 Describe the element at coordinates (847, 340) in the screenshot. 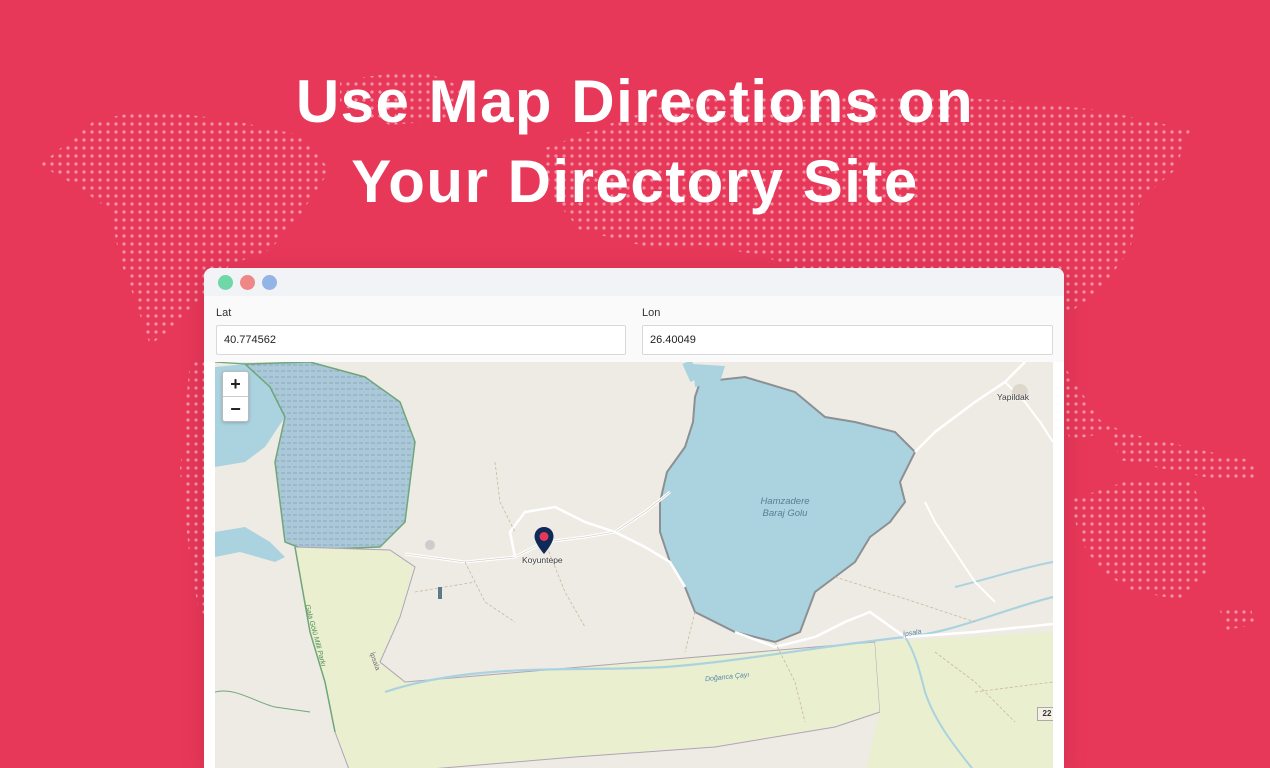

I see `lon-input` at that location.